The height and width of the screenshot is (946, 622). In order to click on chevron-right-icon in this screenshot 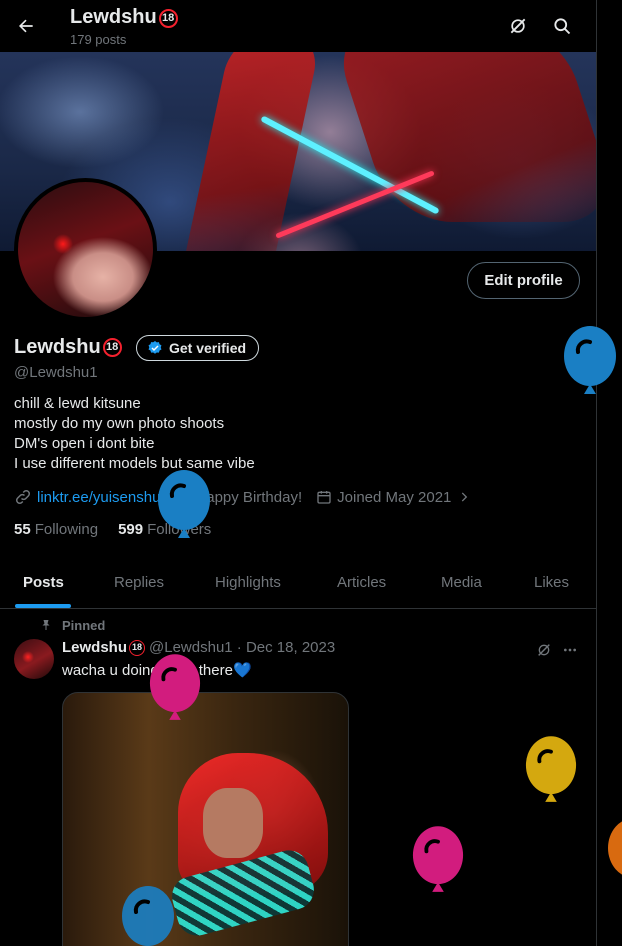, I will do `click(465, 497)`.